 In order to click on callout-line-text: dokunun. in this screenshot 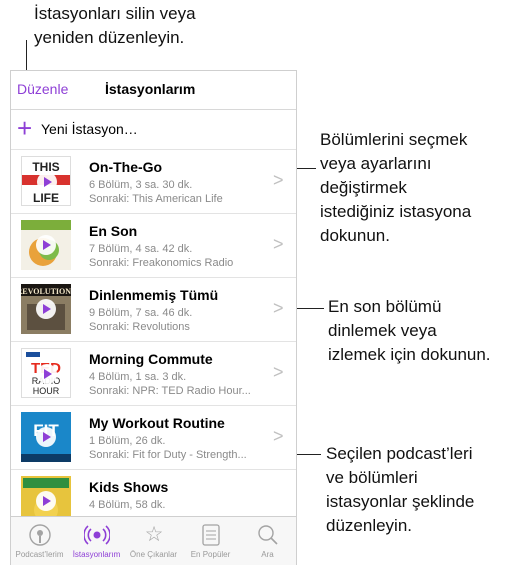, I will do `click(355, 235)`.